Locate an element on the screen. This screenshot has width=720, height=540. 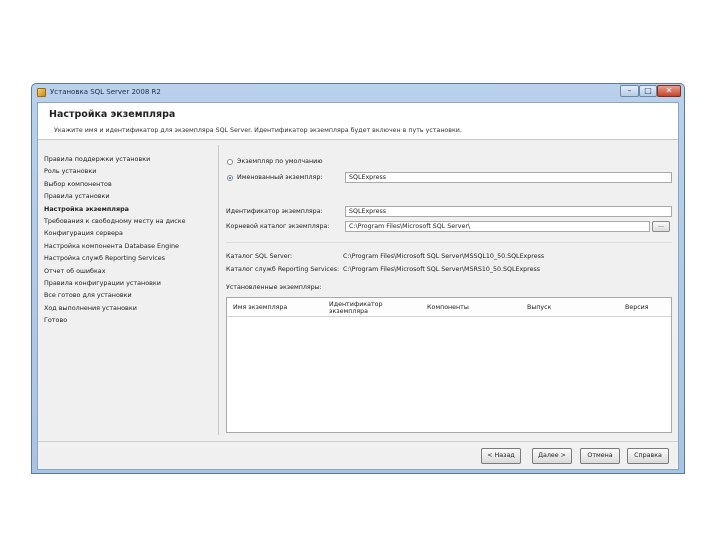
section-separator is located at coordinates (449, 242).